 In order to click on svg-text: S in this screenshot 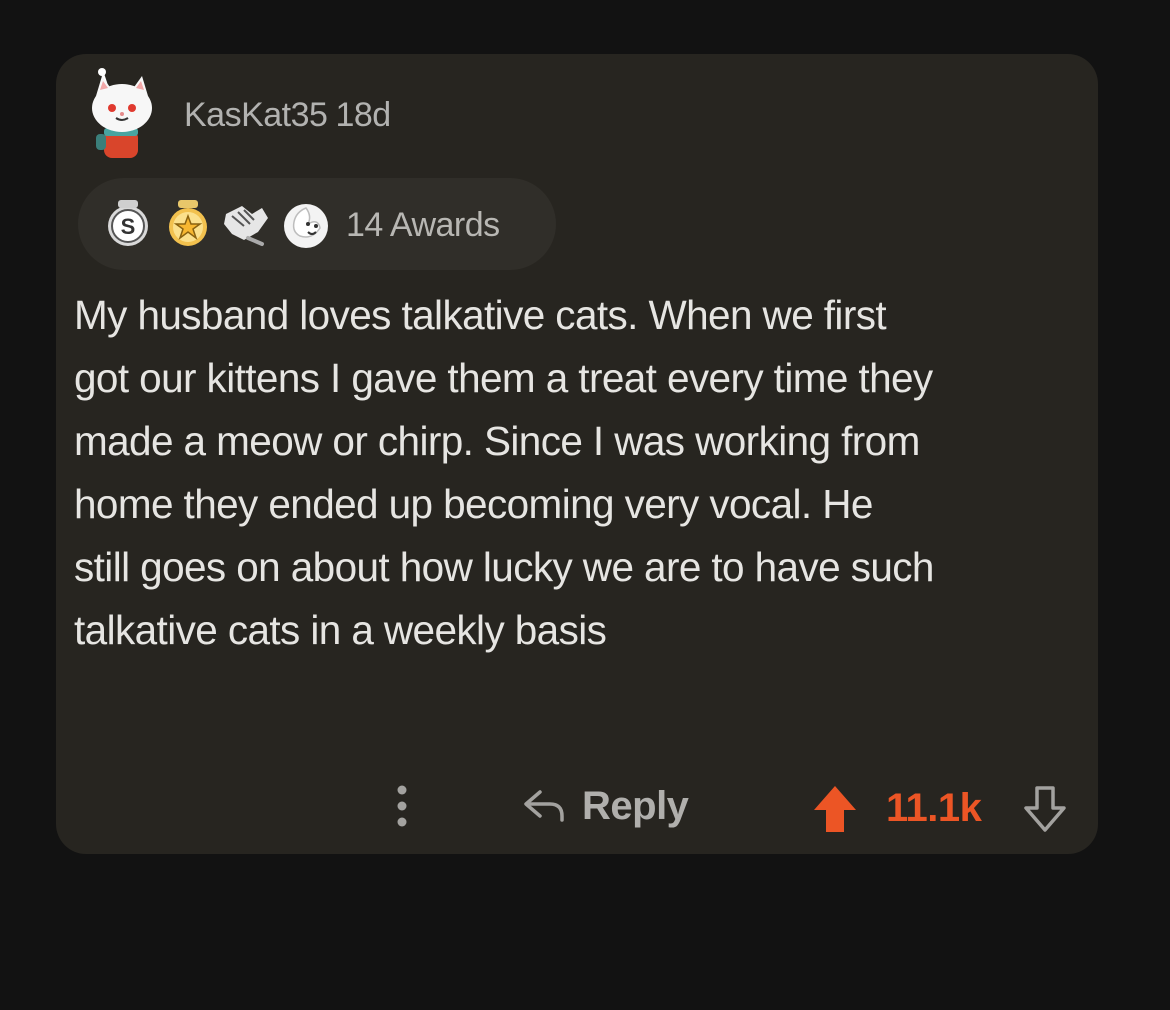, I will do `click(128, 226)`.